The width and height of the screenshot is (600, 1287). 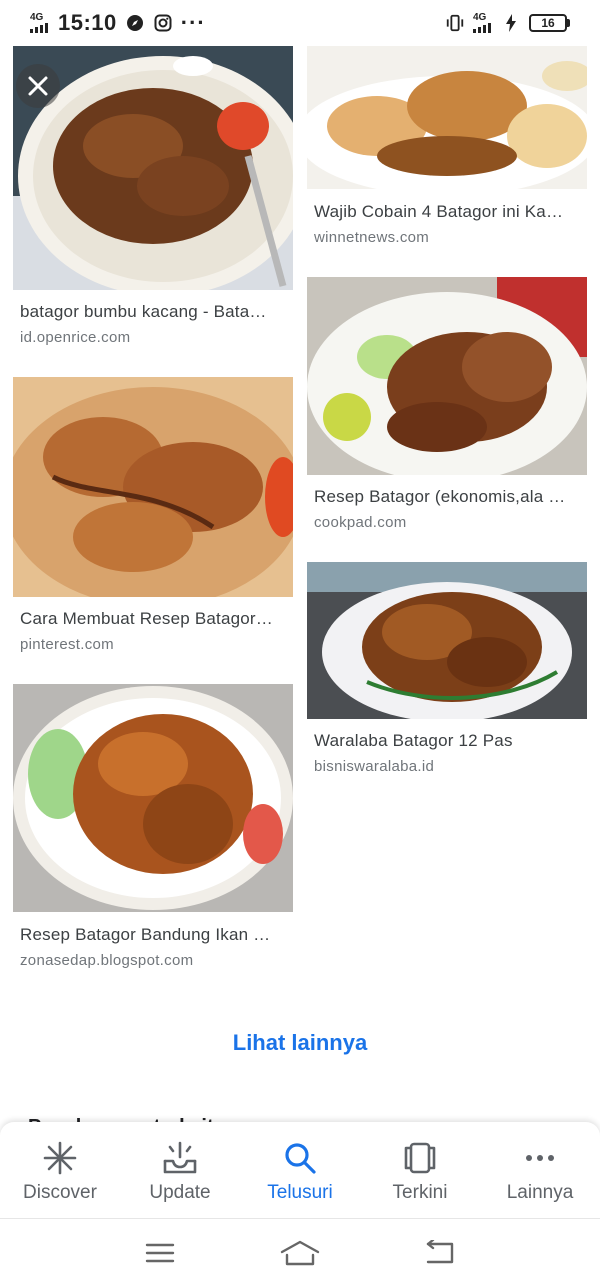 What do you see at coordinates (480, 17) in the screenshot?
I see `network-label-right: 4G` at bounding box center [480, 17].